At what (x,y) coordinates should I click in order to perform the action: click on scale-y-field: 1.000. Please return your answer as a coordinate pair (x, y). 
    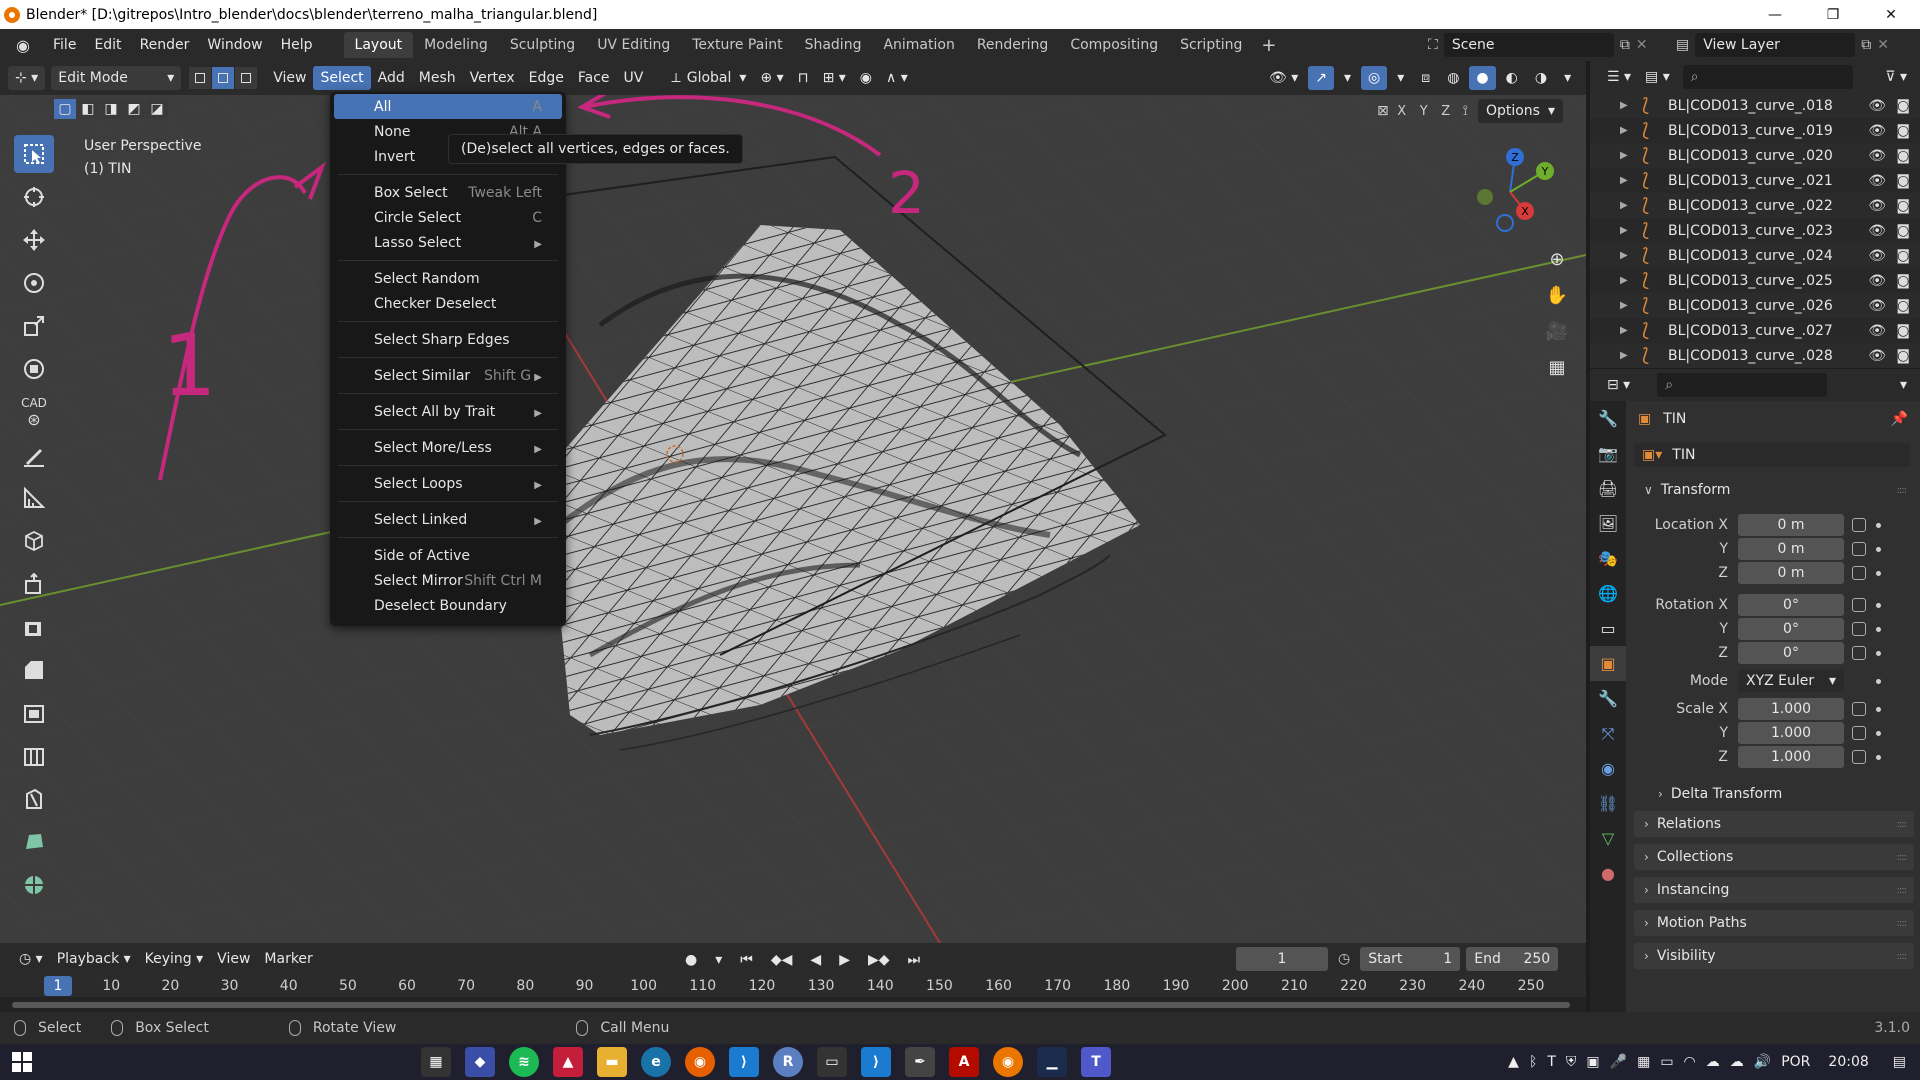
    Looking at the image, I should click on (1791, 733).